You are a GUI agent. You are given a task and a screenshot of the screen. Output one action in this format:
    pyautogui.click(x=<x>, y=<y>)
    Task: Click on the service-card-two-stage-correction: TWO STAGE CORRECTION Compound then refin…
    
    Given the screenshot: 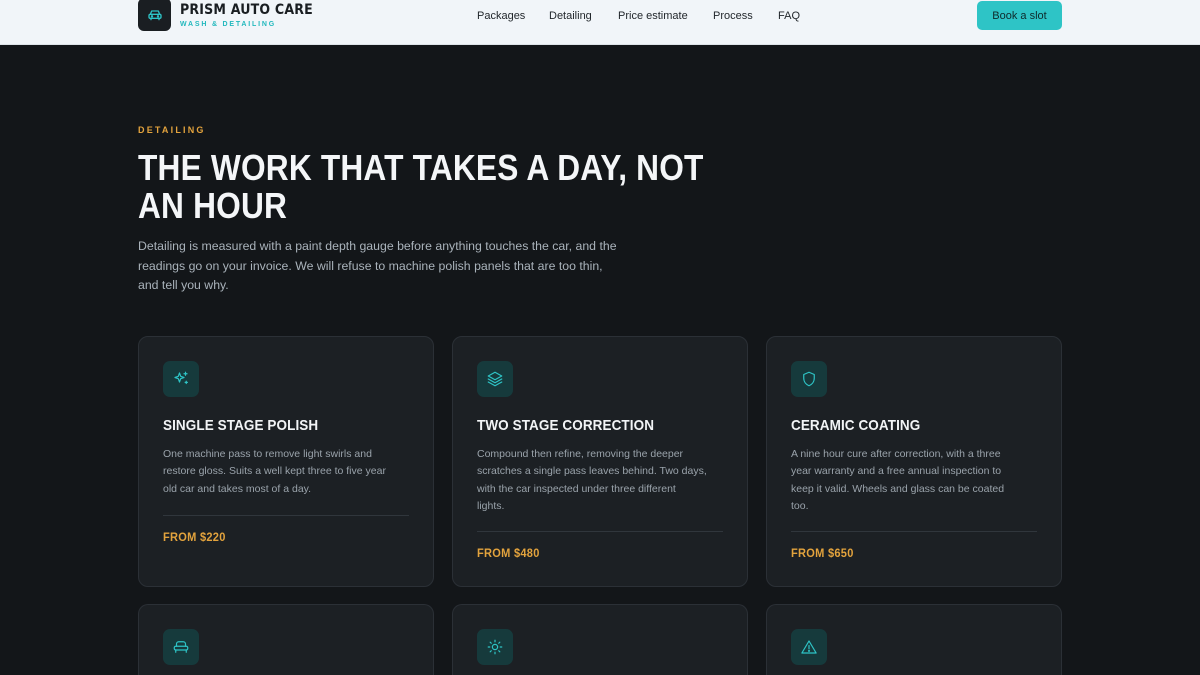 What is the action you would take?
    pyautogui.click(x=600, y=461)
    